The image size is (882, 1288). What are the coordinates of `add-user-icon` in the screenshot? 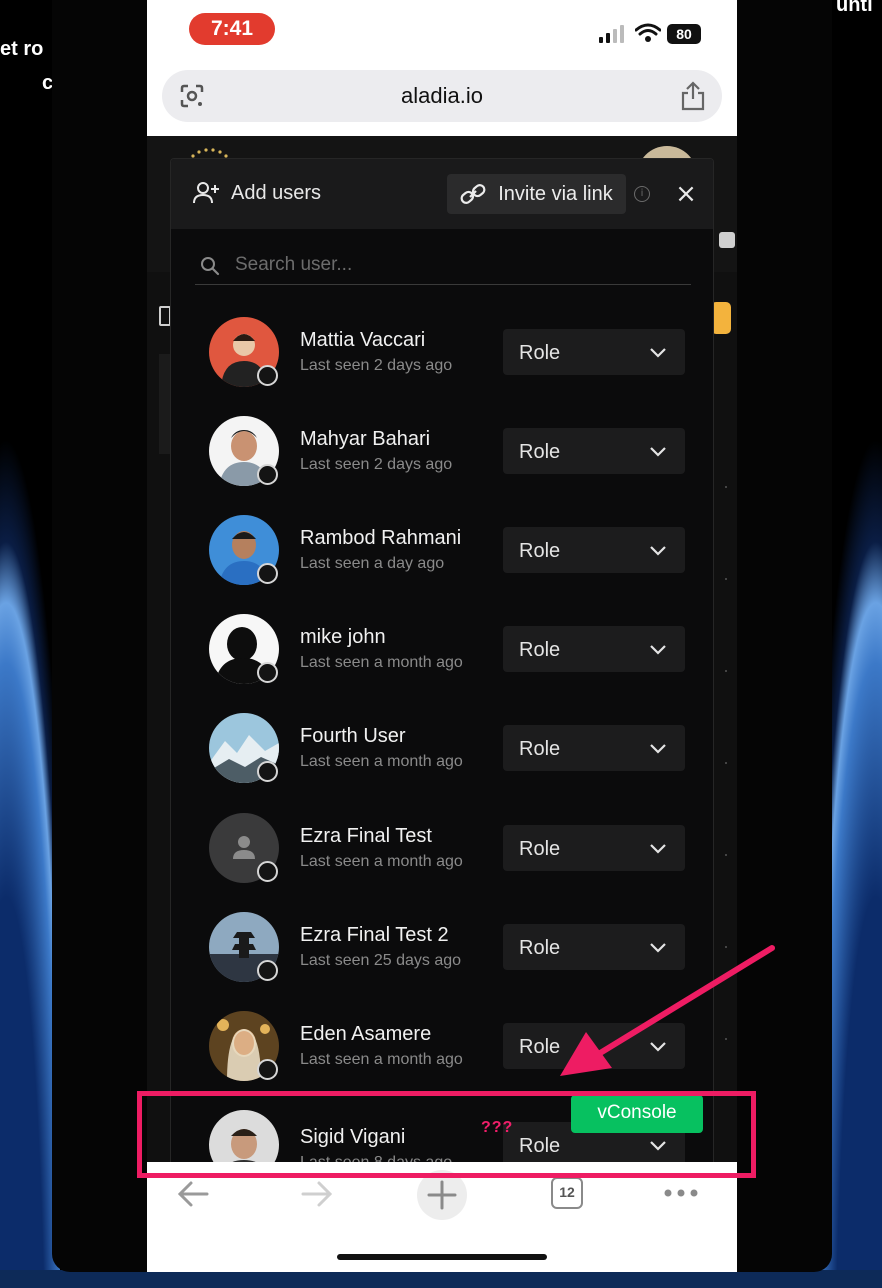 It's located at (206, 193).